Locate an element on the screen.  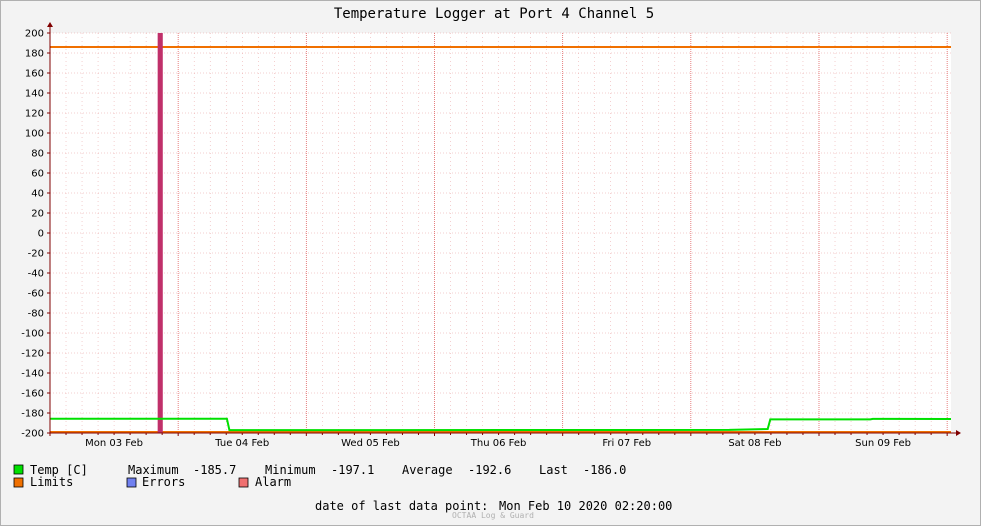
legend-max-value: -185.7 is located at coordinates (214, 470).